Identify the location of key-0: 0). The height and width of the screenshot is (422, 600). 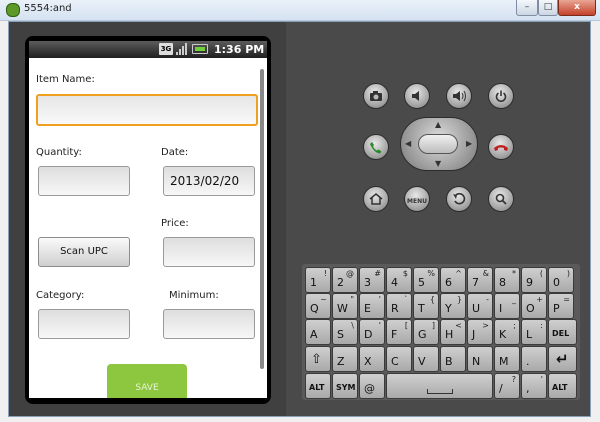
(561, 280).